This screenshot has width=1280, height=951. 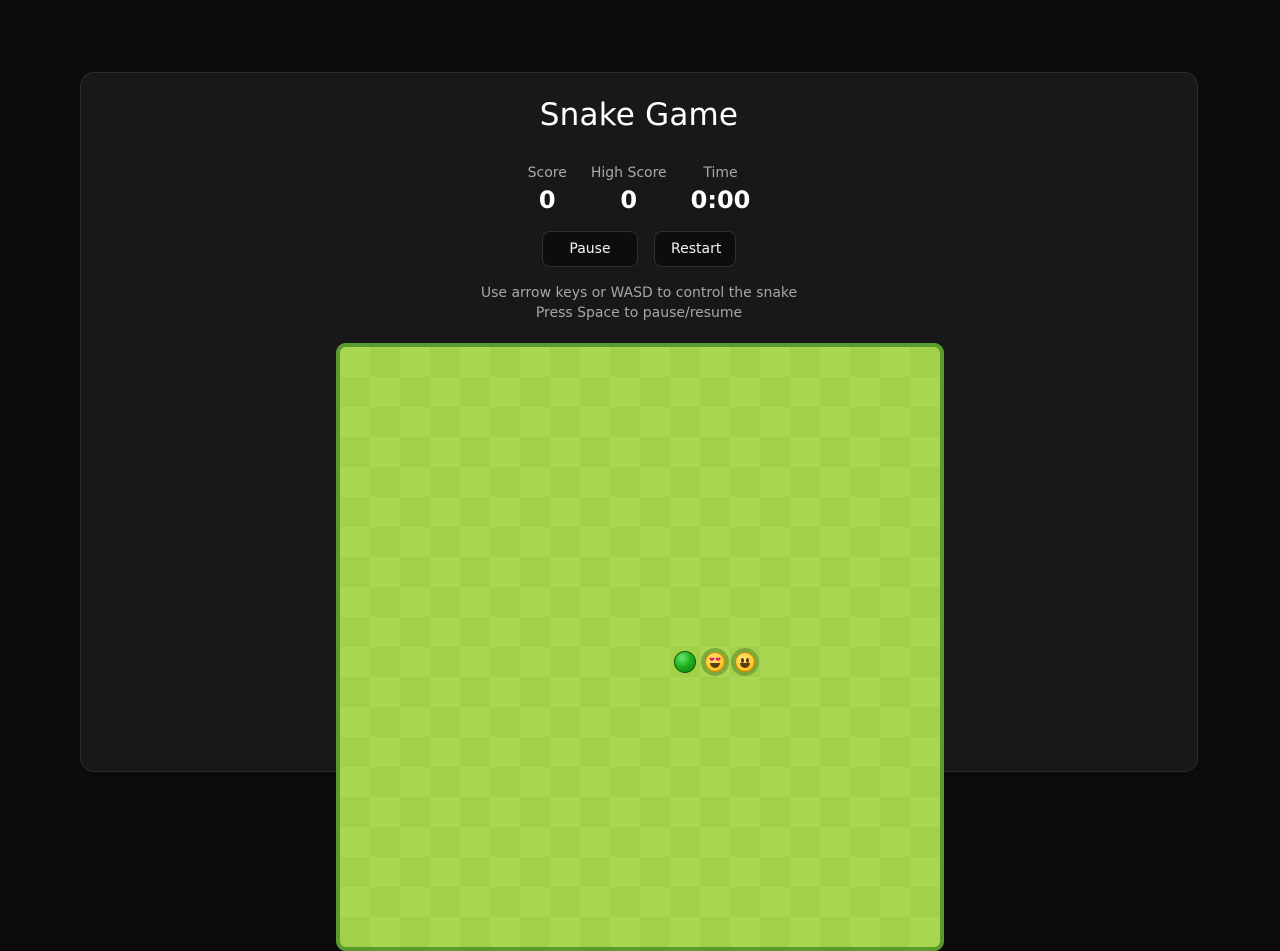 I want to click on high-score-value: 0, so click(x=629, y=200).